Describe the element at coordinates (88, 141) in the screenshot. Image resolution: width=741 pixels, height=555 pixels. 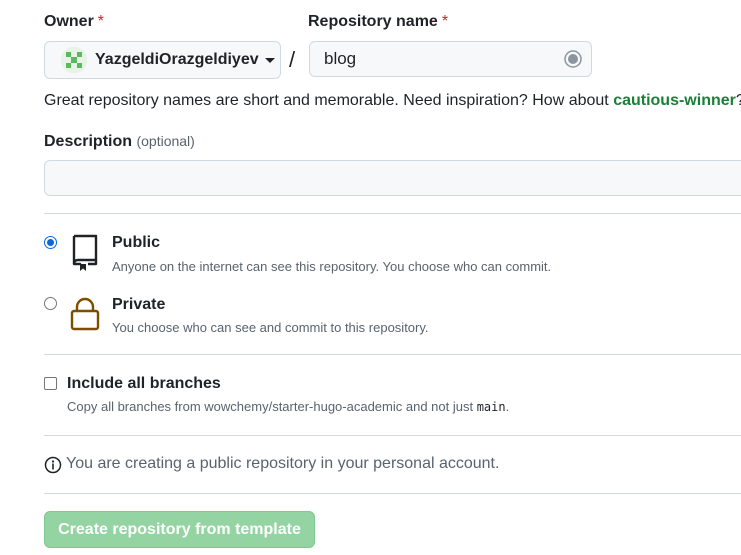
I see `description-label-text: Description` at that location.